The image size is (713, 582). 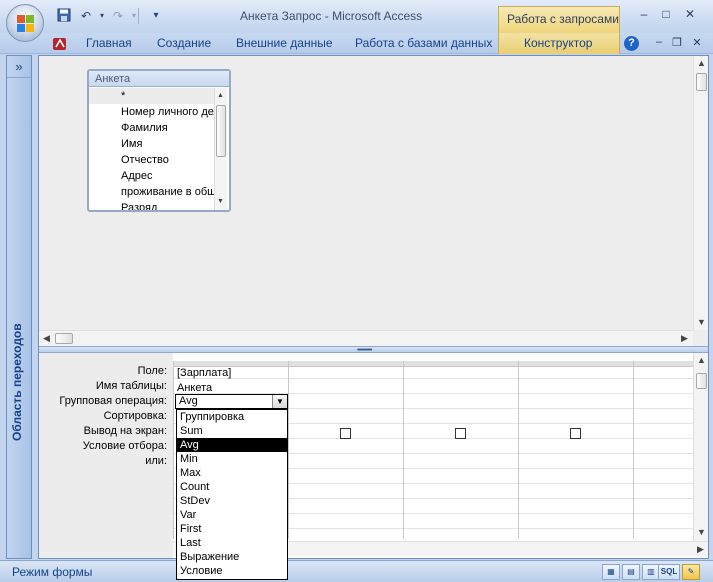 What do you see at coordinates (17, 382) in the screenshot?
I see `nav-pane-label: Область переходов` at bounding box center [17, 382].